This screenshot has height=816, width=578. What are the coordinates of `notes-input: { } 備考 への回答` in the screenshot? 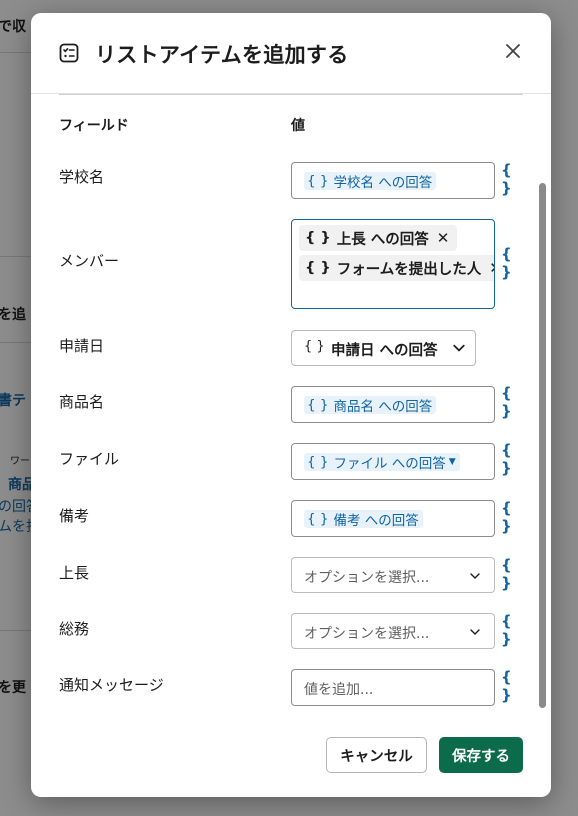 It's located at (393, 518).